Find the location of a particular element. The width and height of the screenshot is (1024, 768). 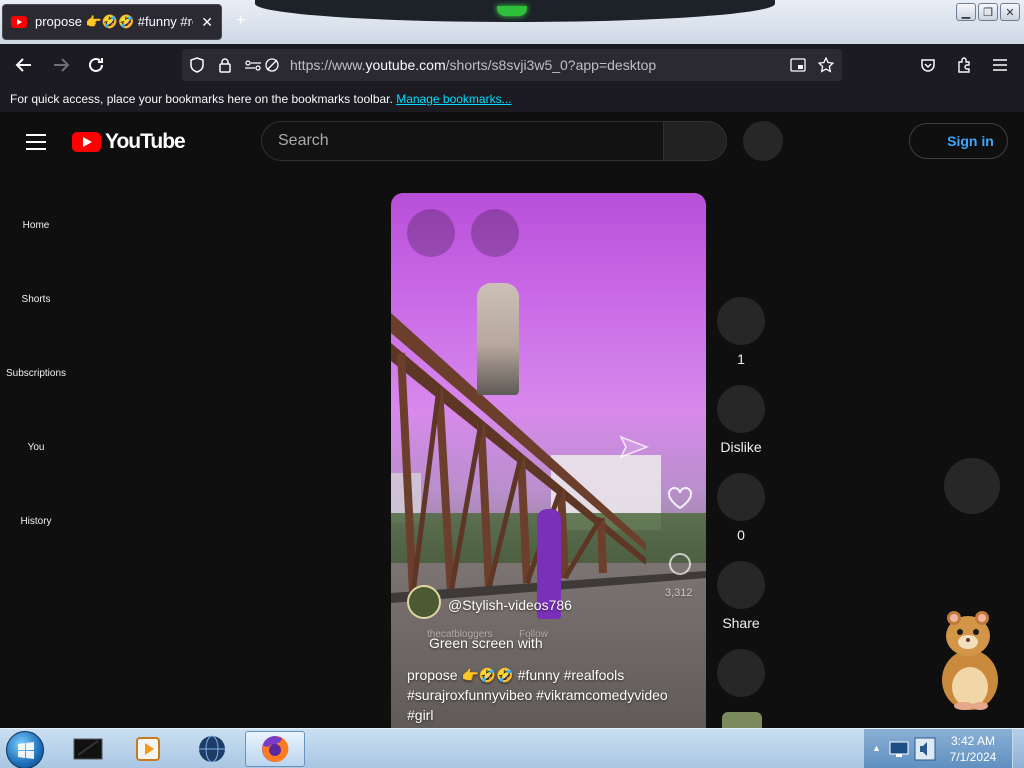

app-menu-icon is located at coordinates (1000, 65).